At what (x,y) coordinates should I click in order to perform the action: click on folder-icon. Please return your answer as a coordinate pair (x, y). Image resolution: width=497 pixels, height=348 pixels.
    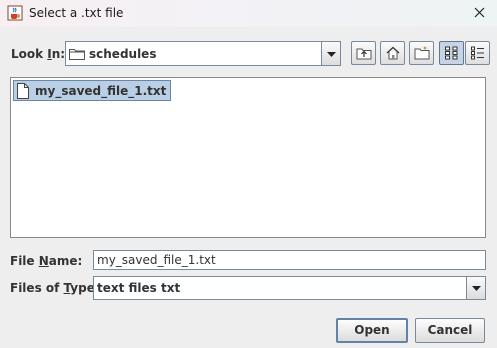
    Looking at the image, I should click on (77, 54).